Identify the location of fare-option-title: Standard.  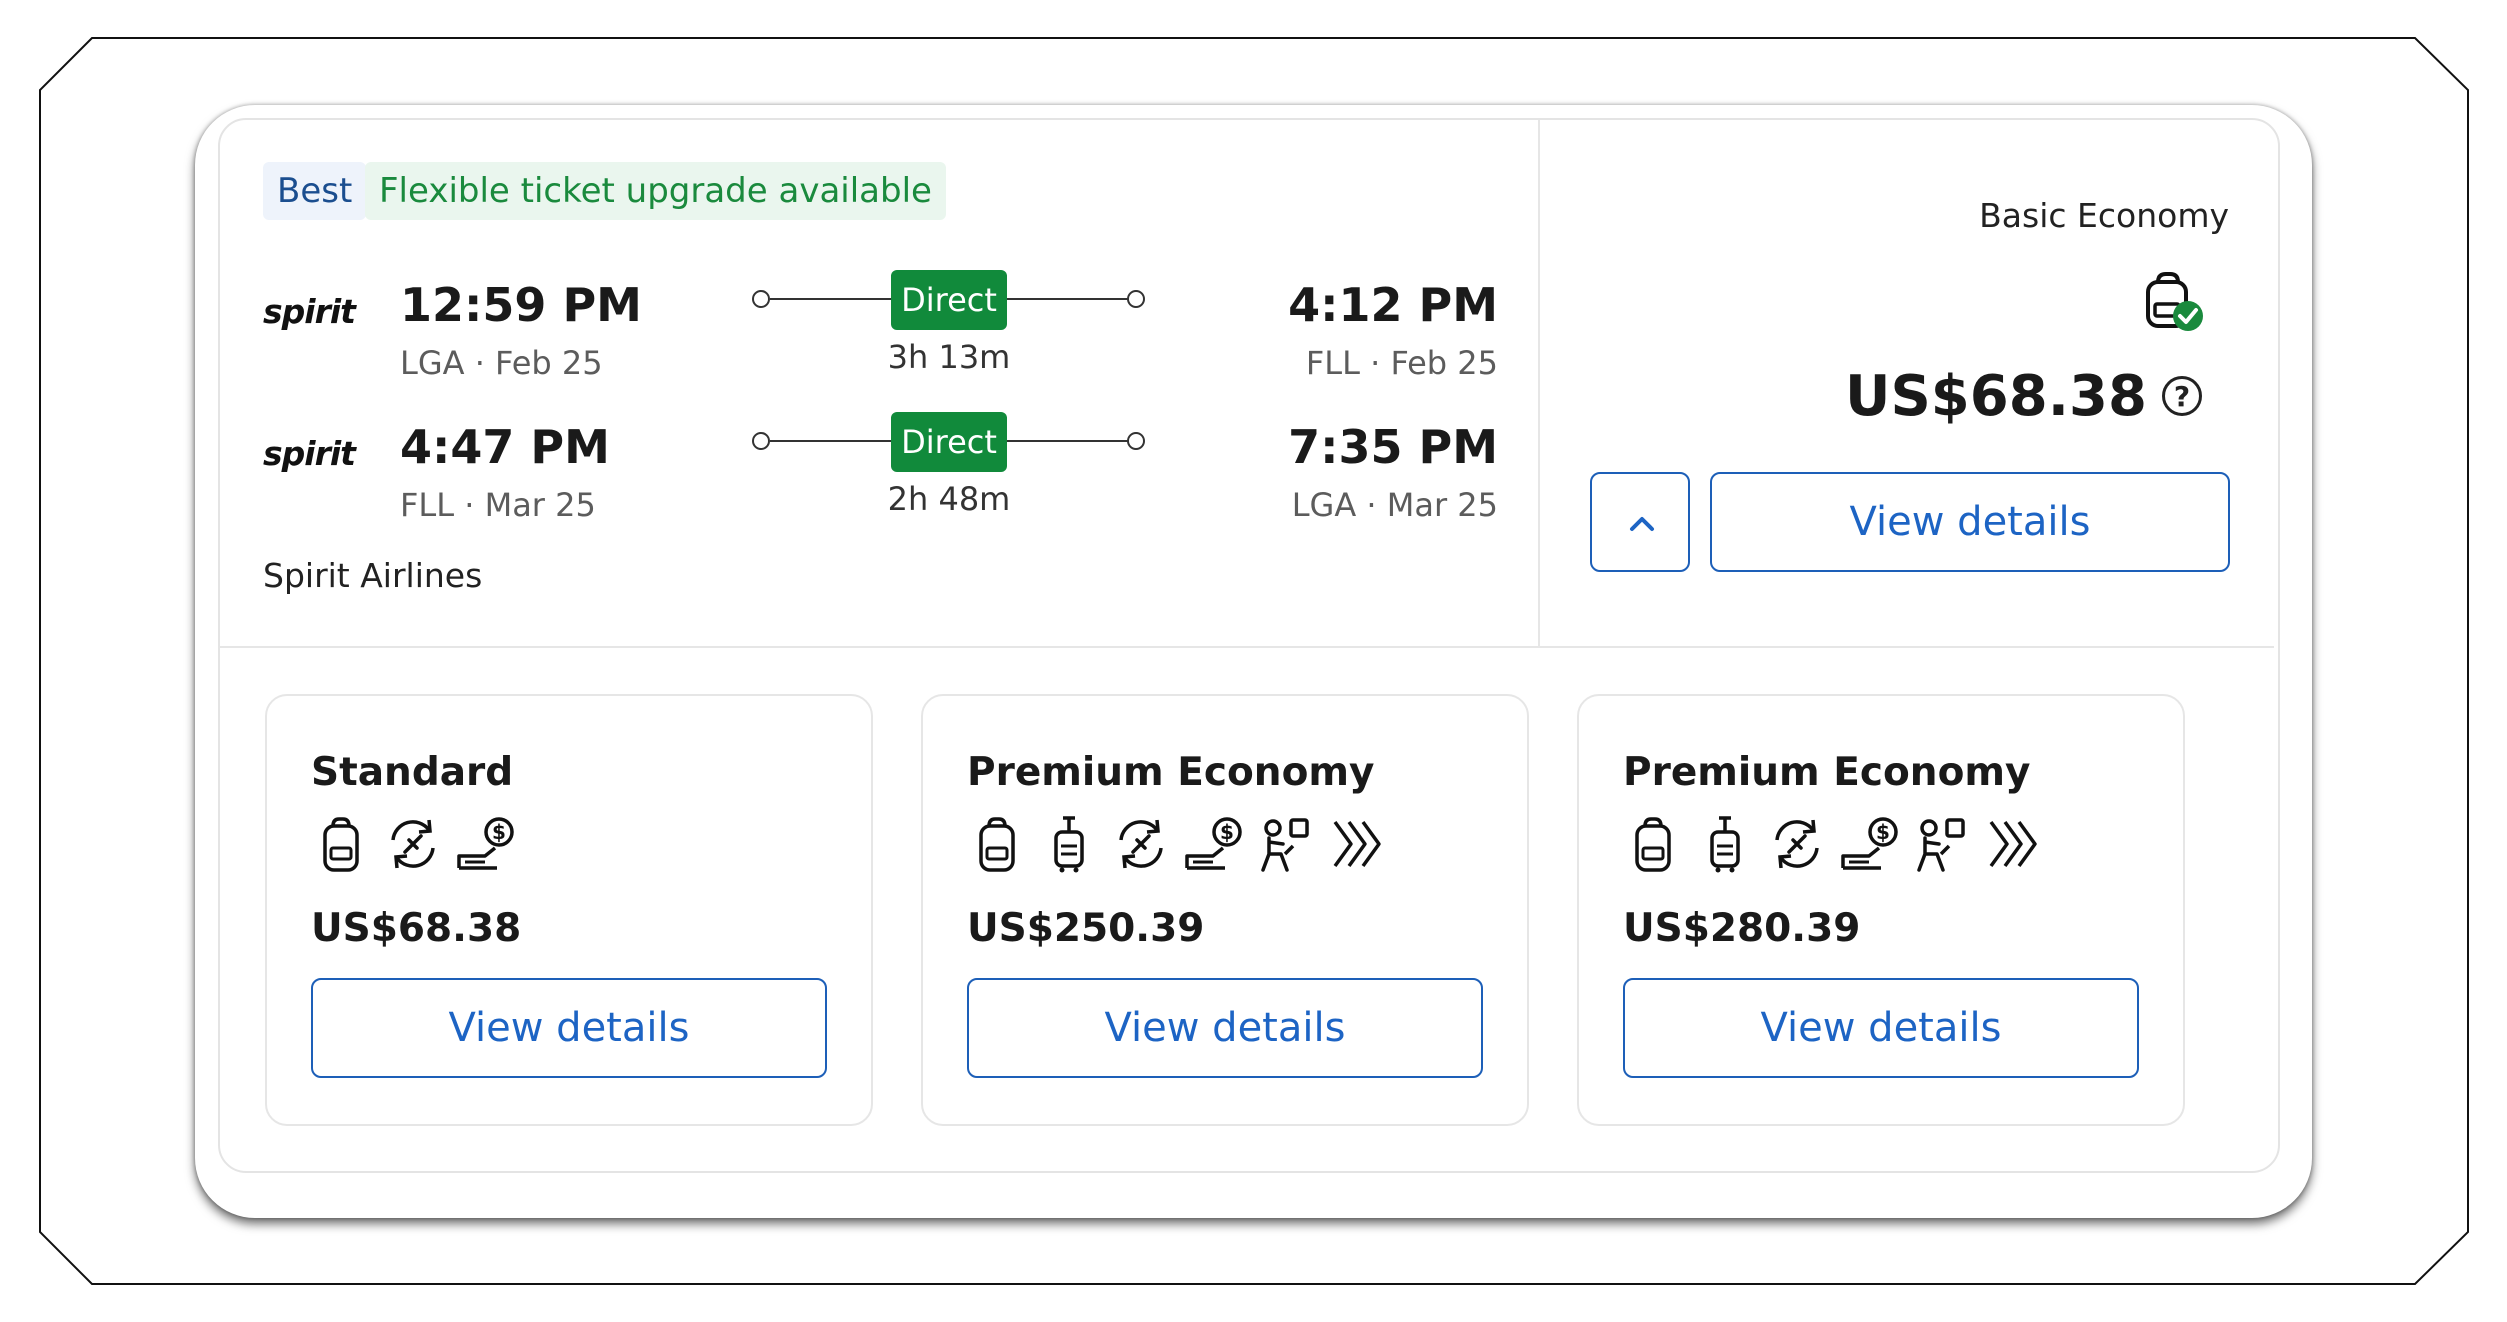
(412, 772).